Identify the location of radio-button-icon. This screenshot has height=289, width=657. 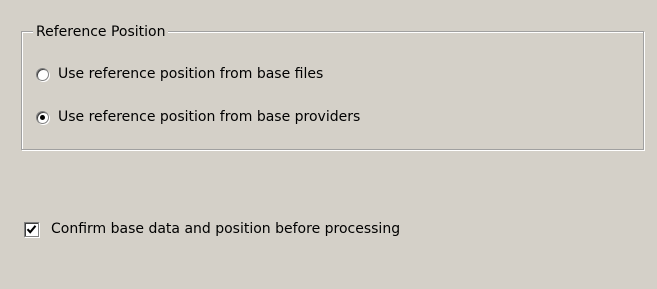
(42, 74).